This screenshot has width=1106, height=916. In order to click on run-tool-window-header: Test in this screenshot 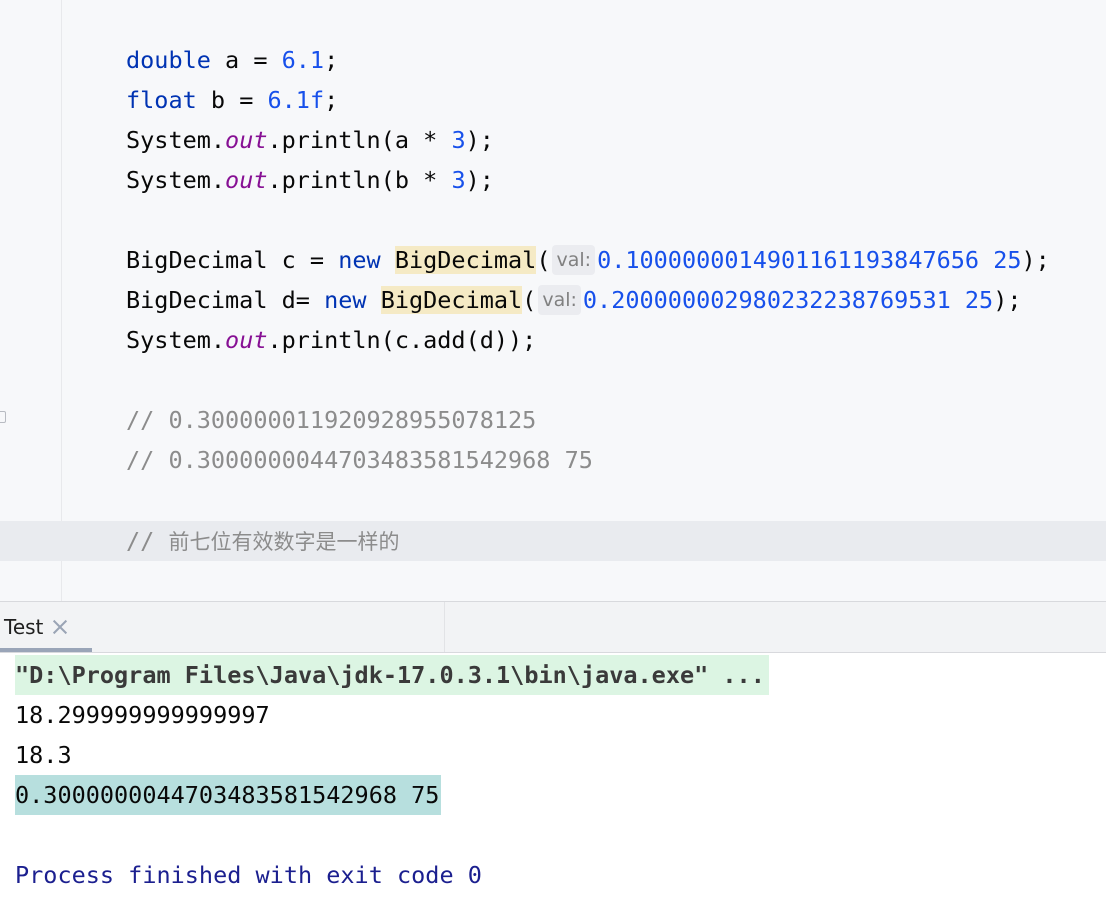, I will do `click(553, 627)`.